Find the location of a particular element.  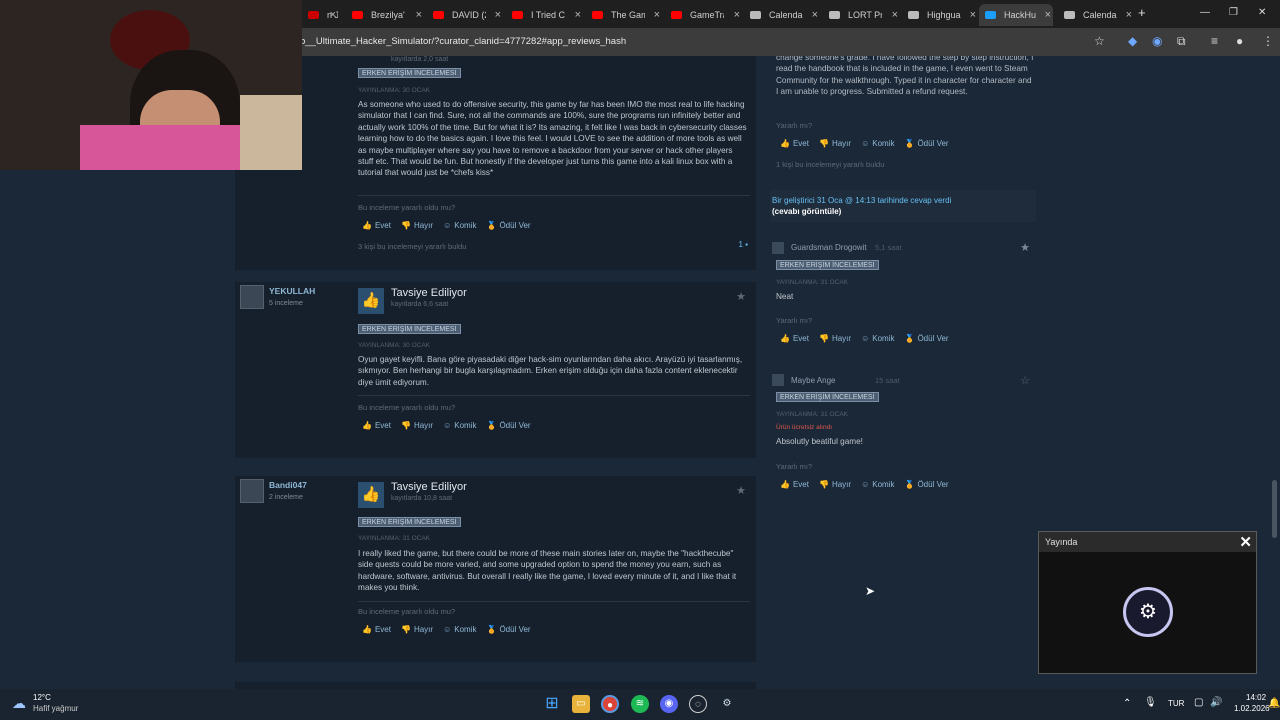

extensions-puzzle-icon: ⧉ is located at coordinates (1181, 41).